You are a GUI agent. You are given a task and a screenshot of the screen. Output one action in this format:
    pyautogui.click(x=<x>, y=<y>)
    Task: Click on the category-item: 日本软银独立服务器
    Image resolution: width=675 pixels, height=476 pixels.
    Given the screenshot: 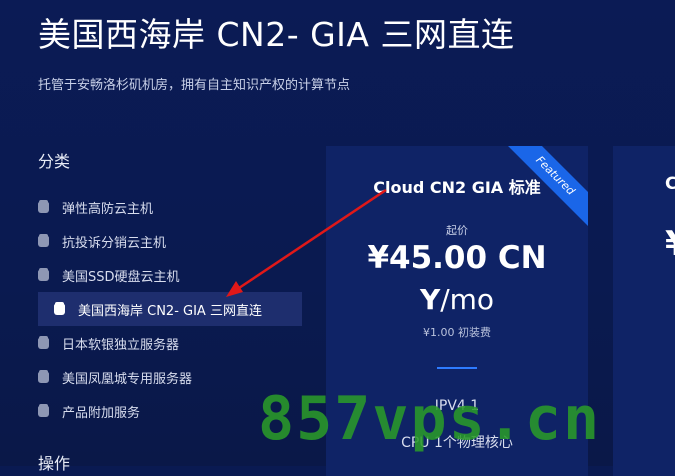 What is the action you would take?
    pyautogui.click(x=170, y=343)
    